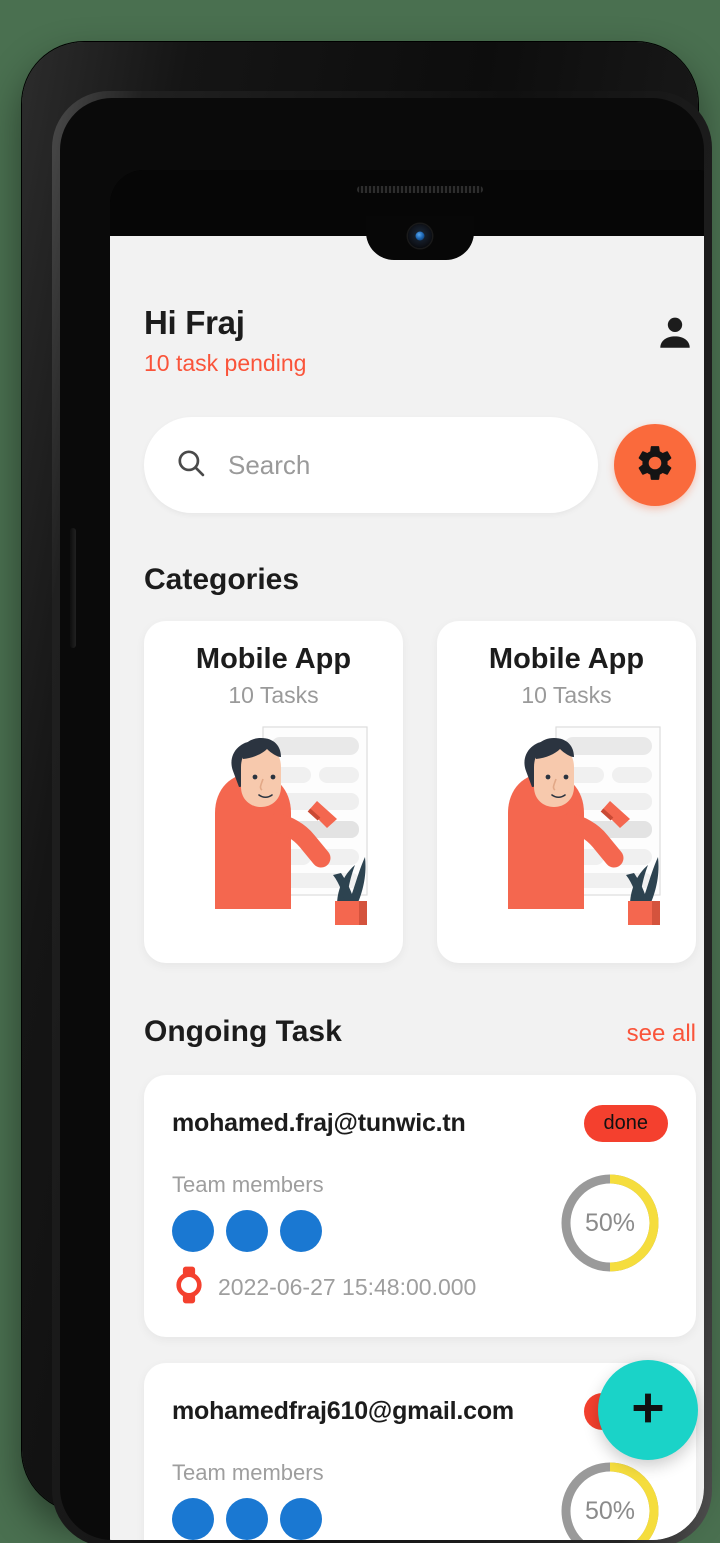 This screenshot has width=720, height=1543. What do you see at coordinates (194, 322) in the screenshot?
I see `page-title: Hi Fraj` at bounding box center [194, 322].